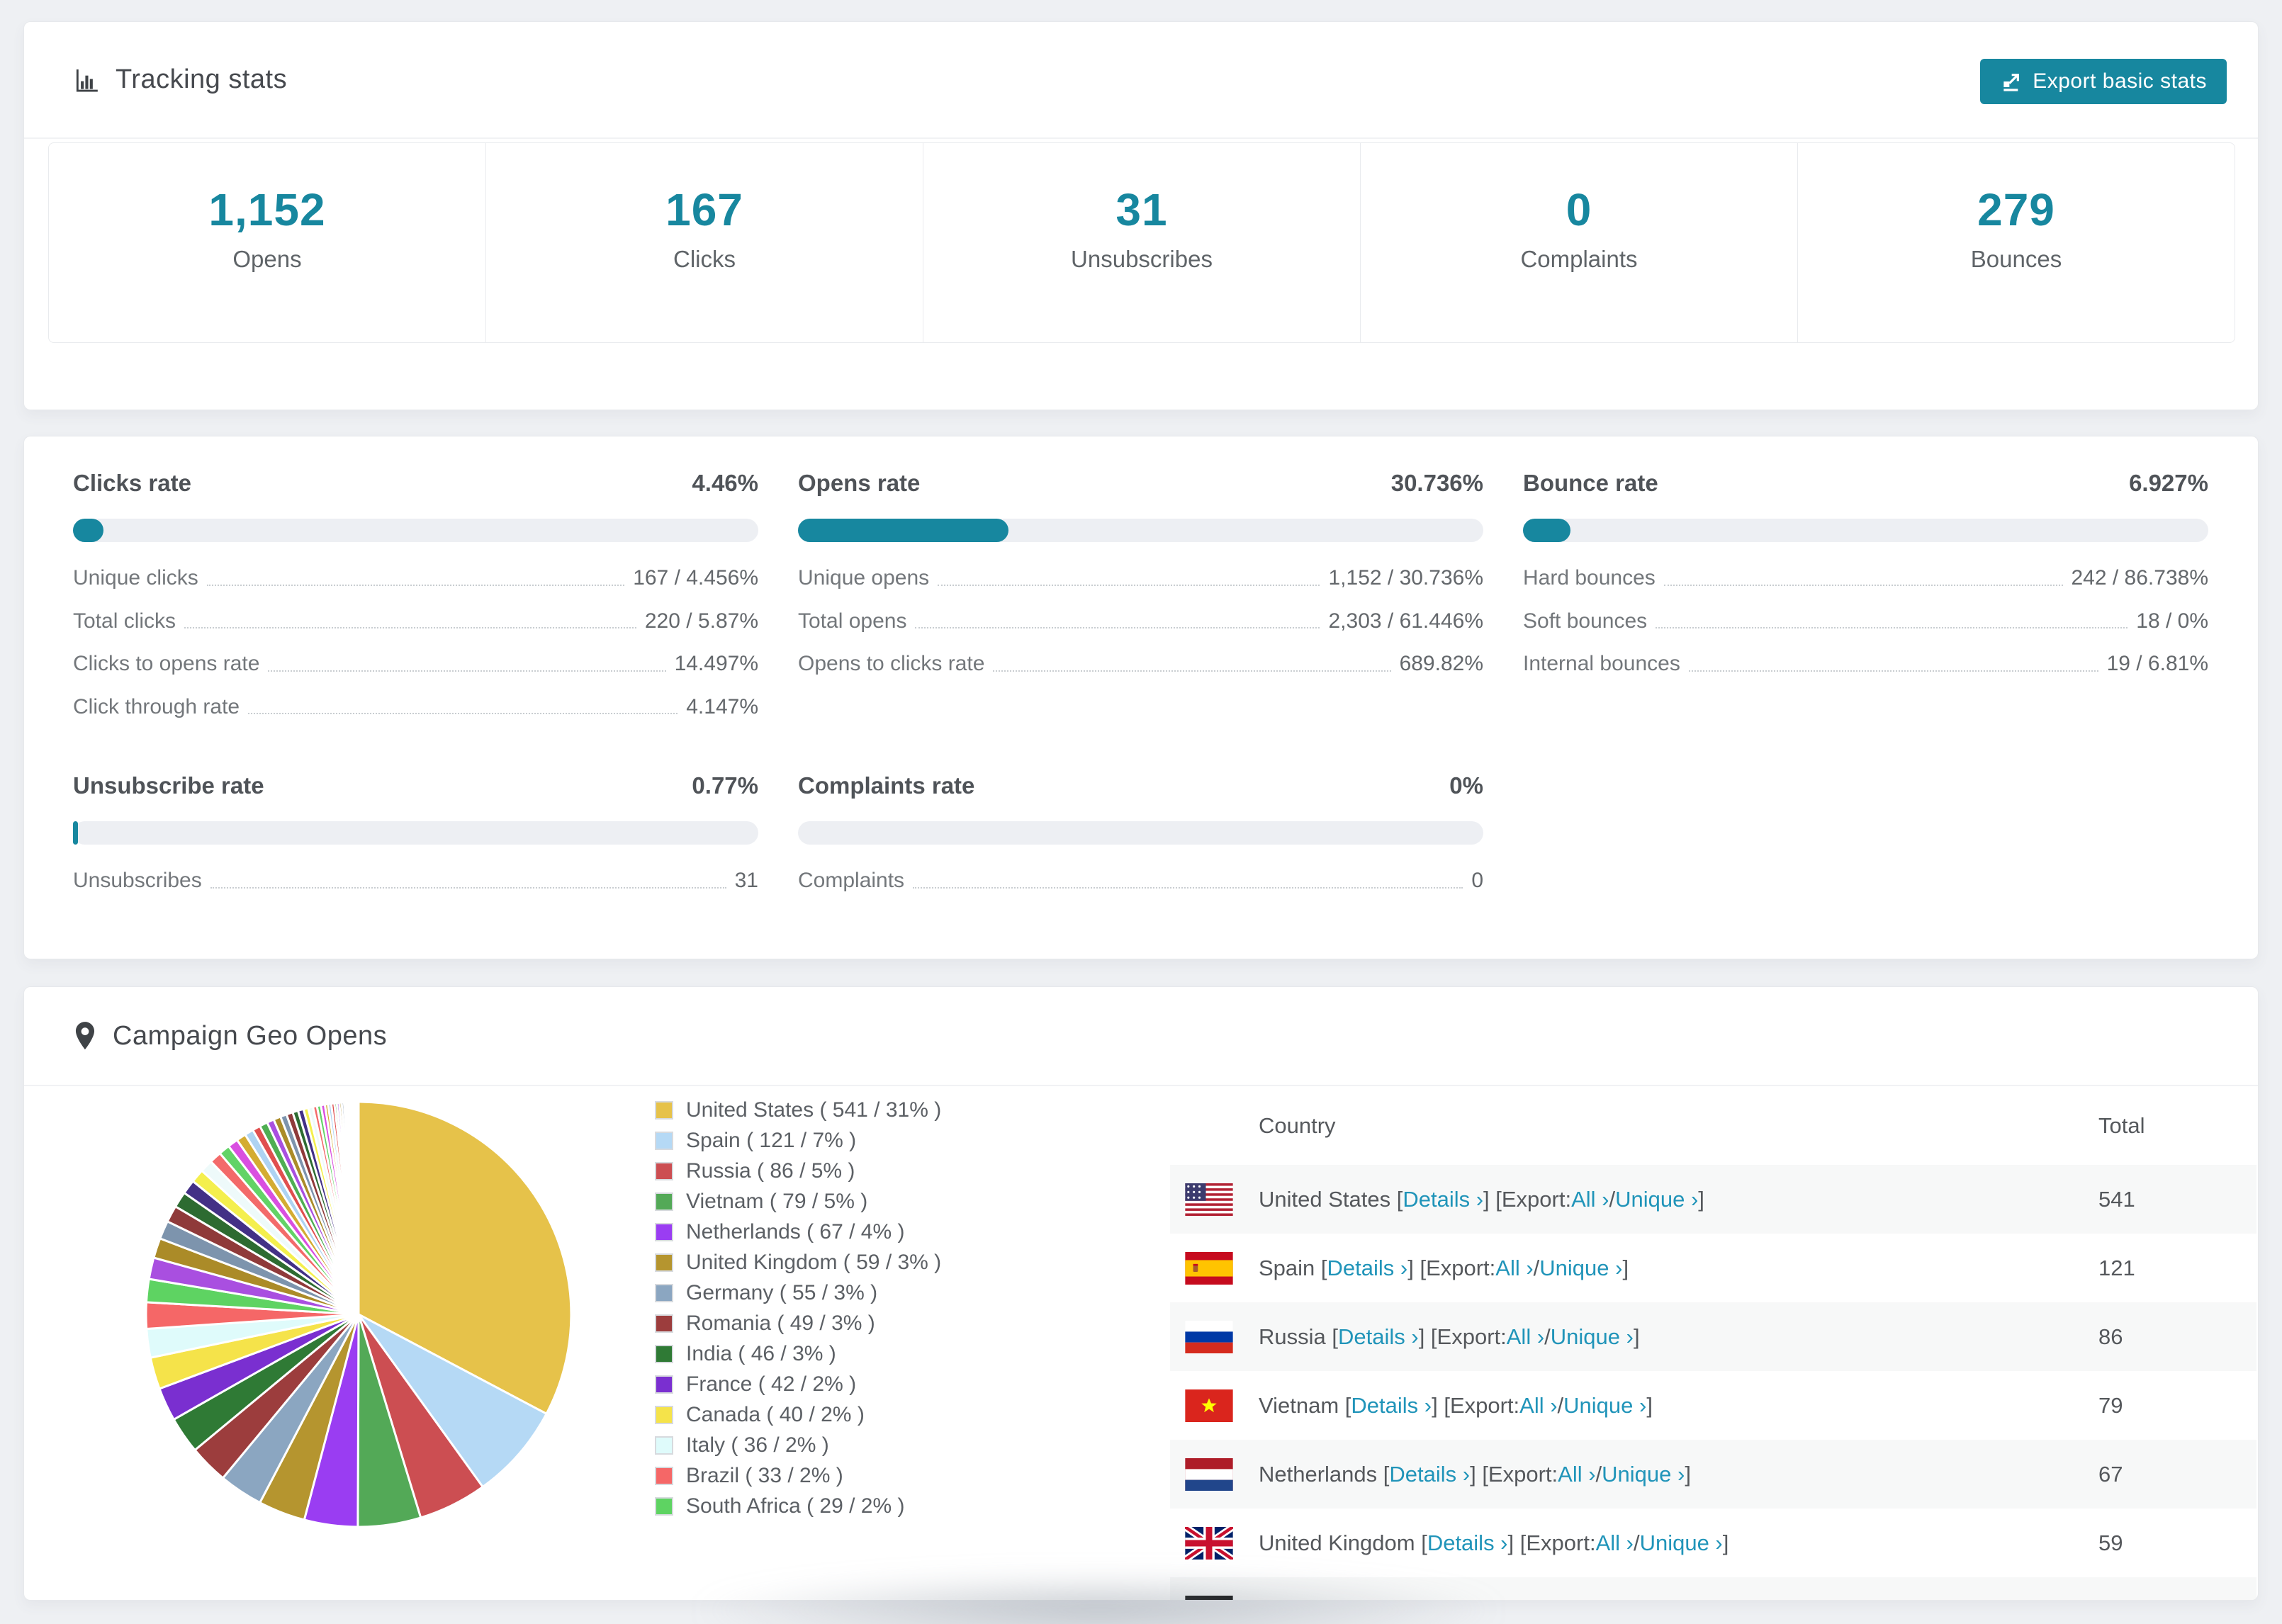 This screenshot has height=1624, width=2282. What do you see at coordinates (1405, 621) in the screenshot?
I see `rate-detail-value: 2,303 / 61.446%` at bounding box center [1405, 621].